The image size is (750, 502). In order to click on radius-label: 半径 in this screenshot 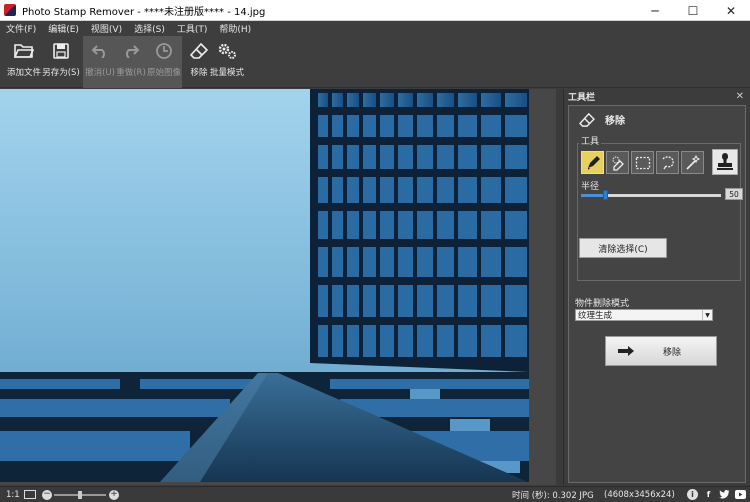, I will do `click(590, 187)`.